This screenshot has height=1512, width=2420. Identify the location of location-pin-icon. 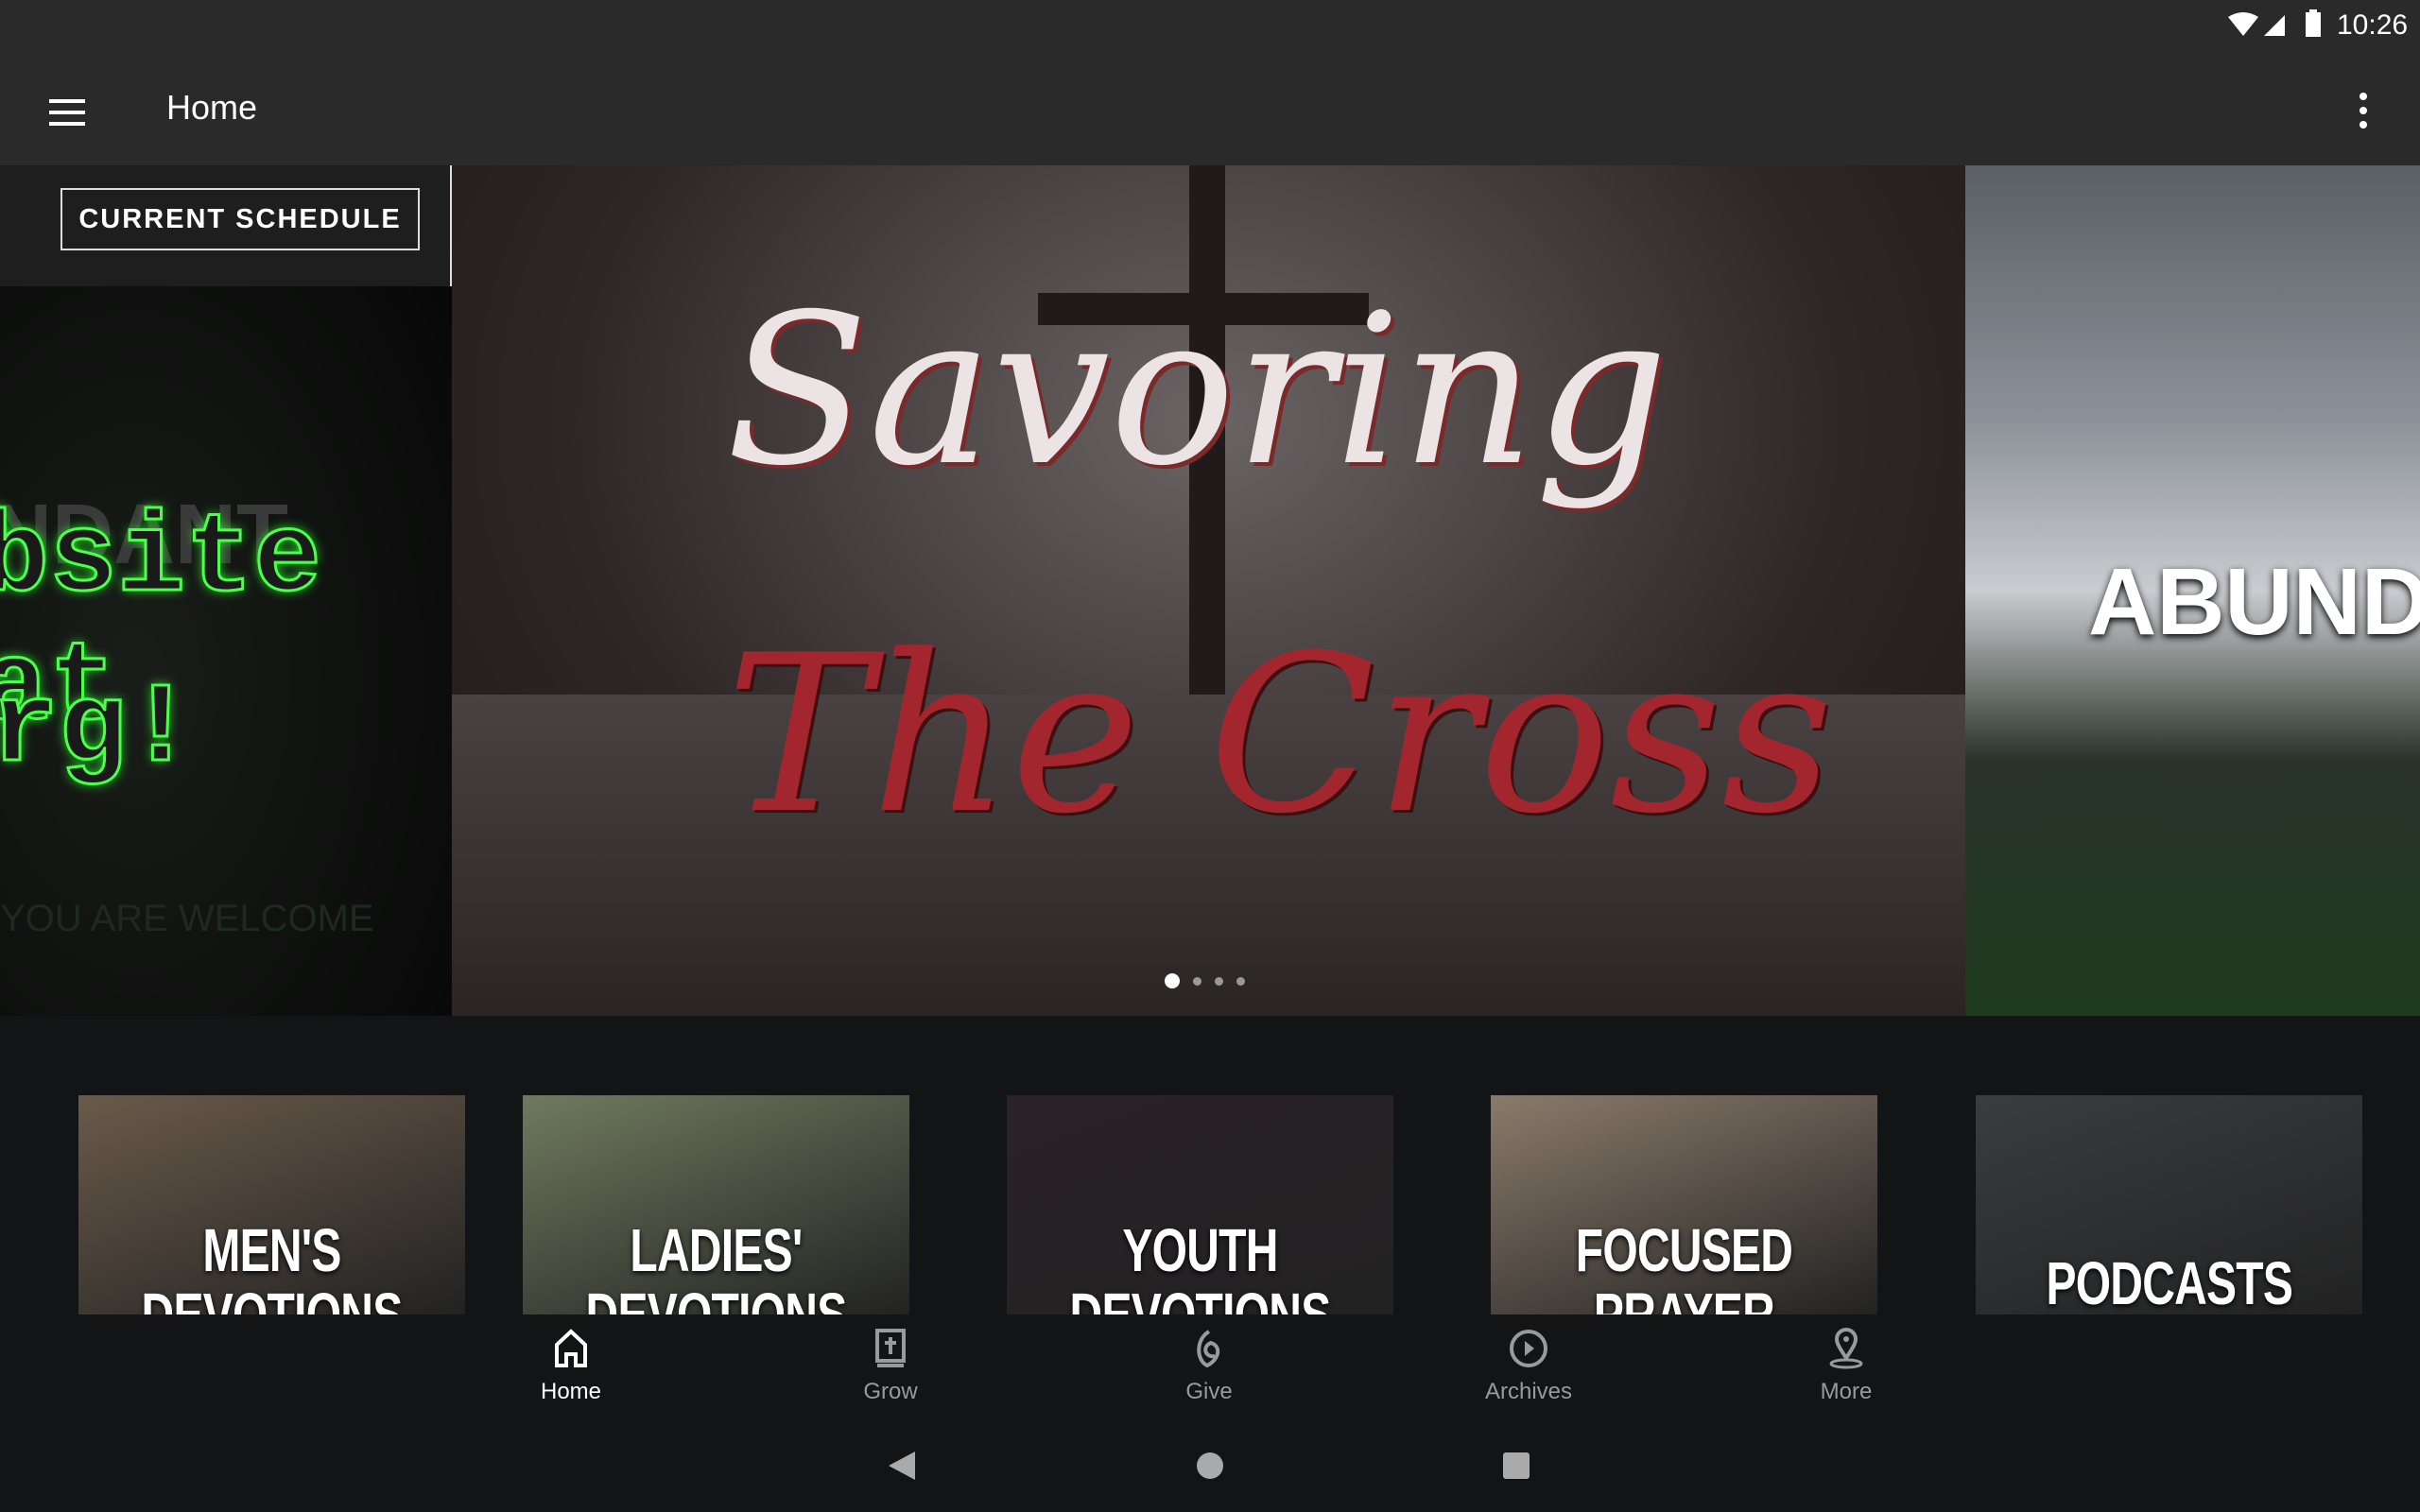
(1846, 1348).